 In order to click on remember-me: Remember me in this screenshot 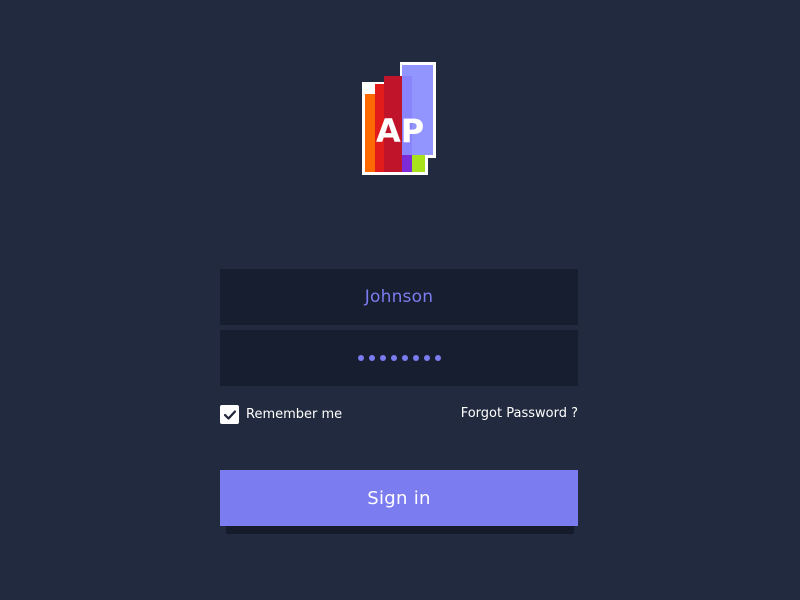, I will do `click(281, 414)`.